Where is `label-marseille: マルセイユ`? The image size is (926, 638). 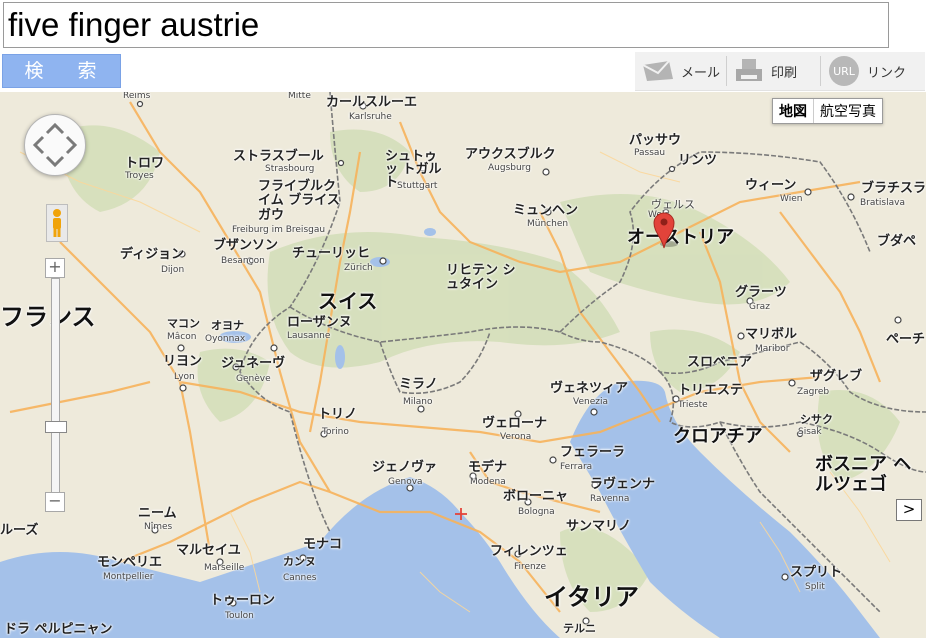
label-marseille: マルセイユ is located at coordinates (208, 550).